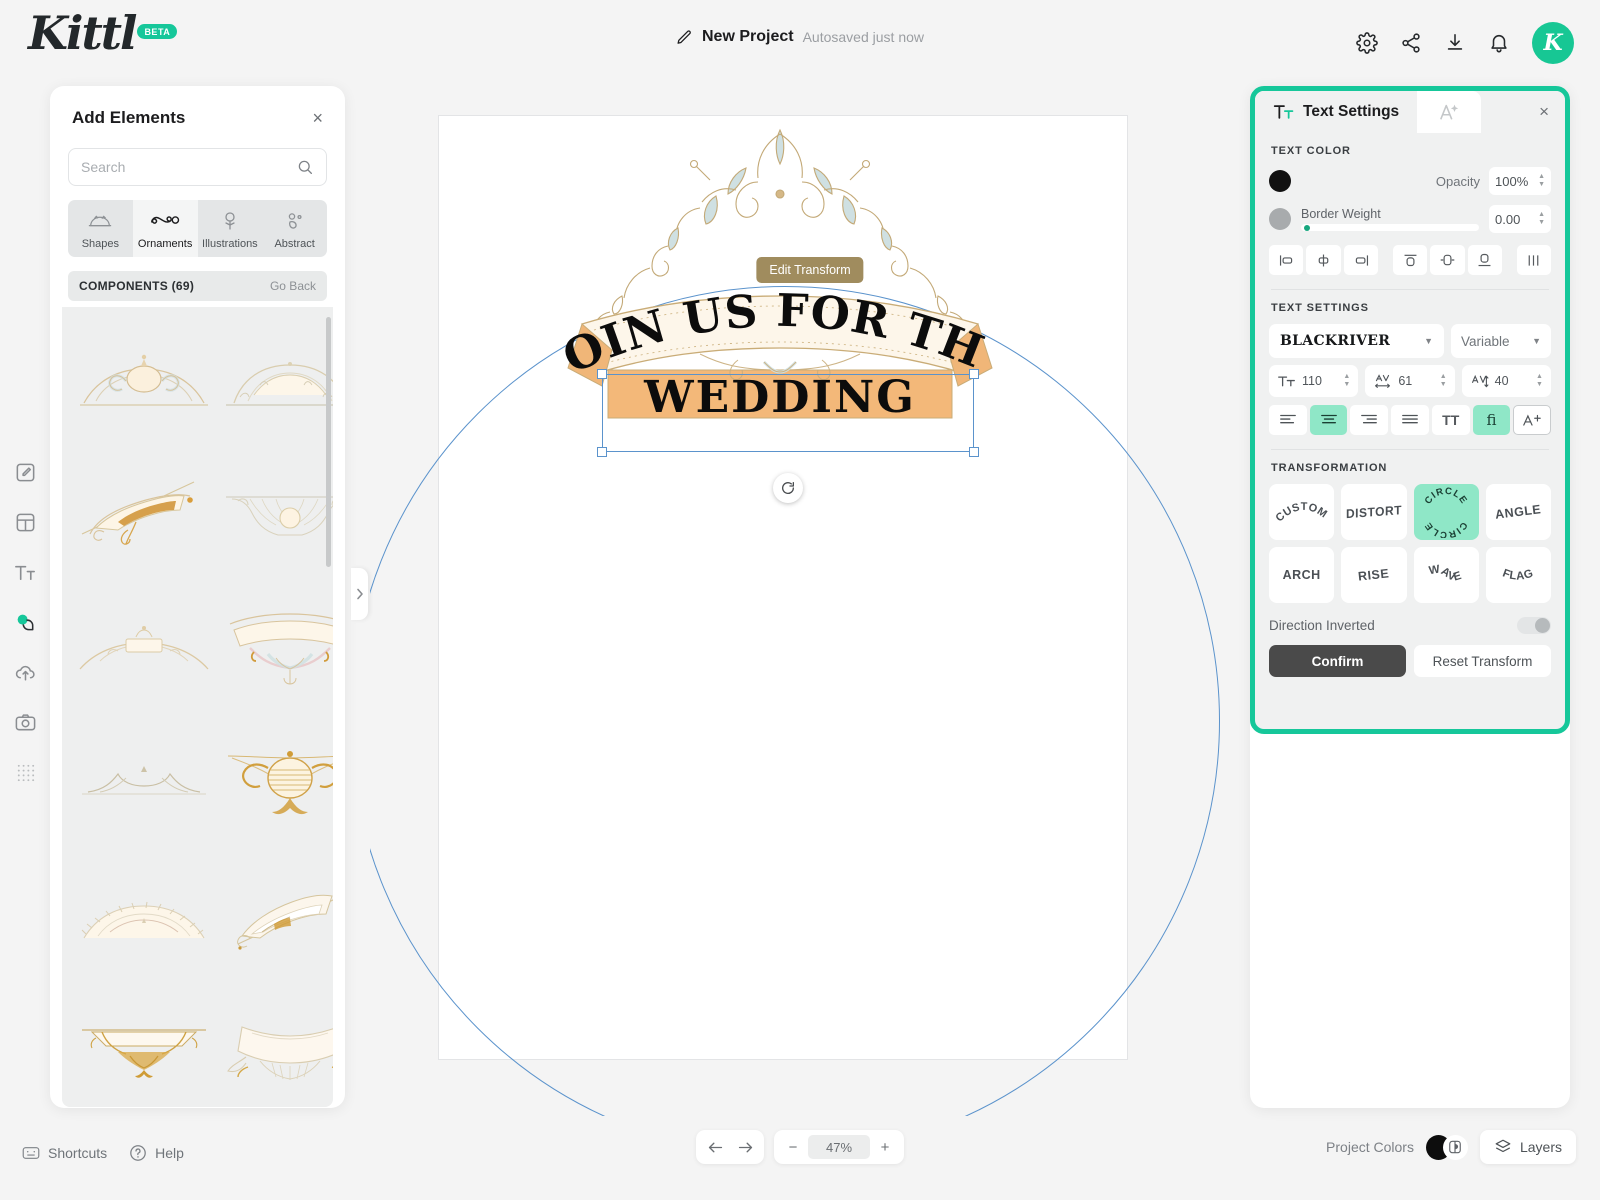 This screenshot has width=1600, height=1200. What do you see at coordinates (1369, 420) in the screenshot?
I see `align-text-right-icon` at bounding box center [1369, 420].